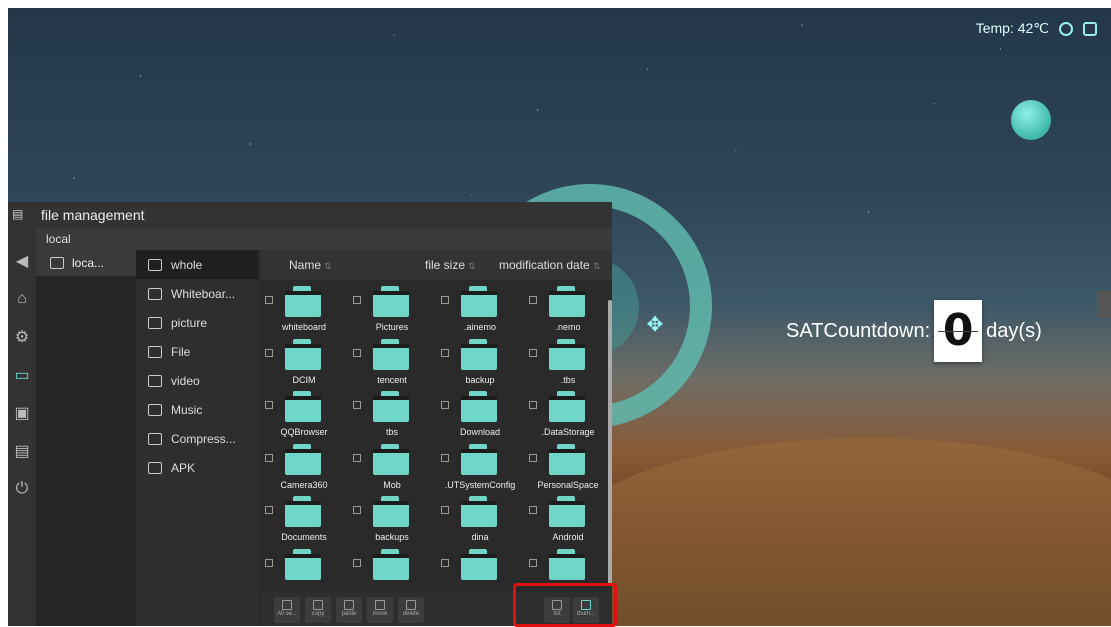 Image resolution: width=1111 pixels, height=627 pixels. What do you see at coordinates (197, 467) in the screenshot?
I see `category-item-apk: APK` at bounding box center [197, 467].